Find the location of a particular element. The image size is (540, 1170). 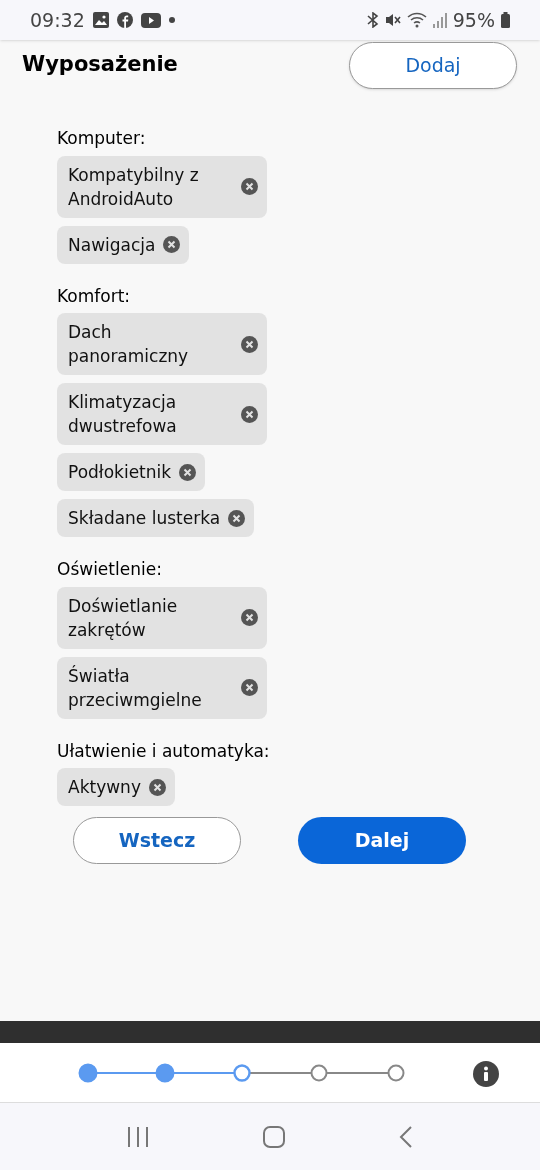

page-title: Wyposażenie is located at coordinates (100, 65).